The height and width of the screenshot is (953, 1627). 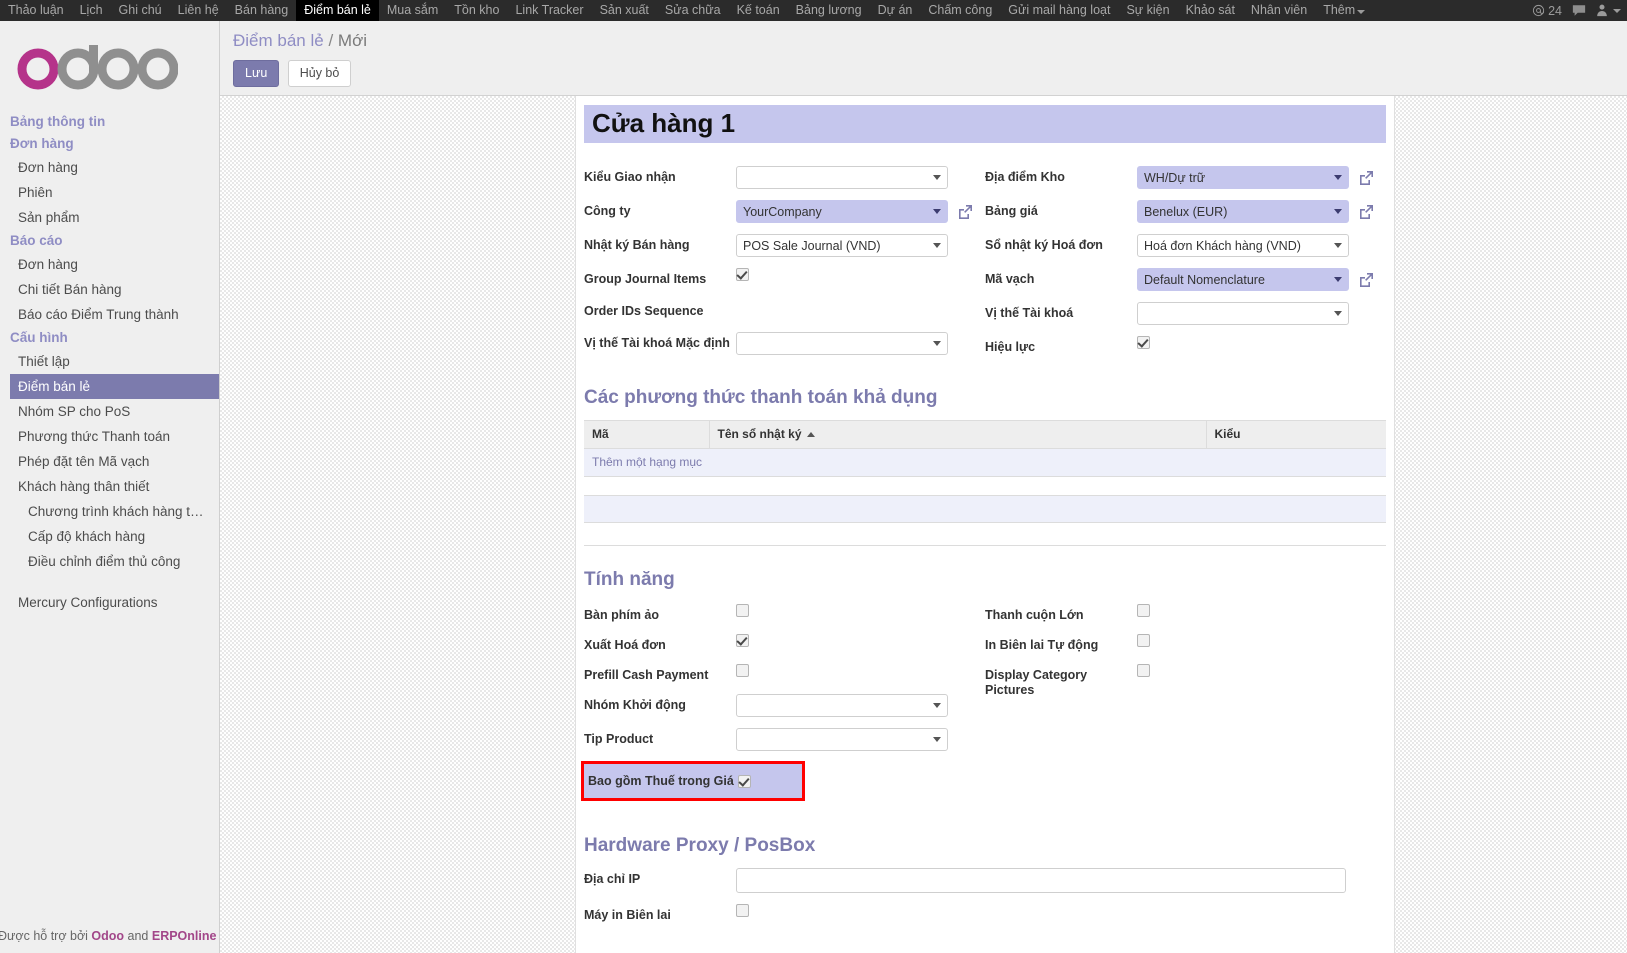 I want to click on nav-item-19: Thêm, so click(x=1344, y=10).